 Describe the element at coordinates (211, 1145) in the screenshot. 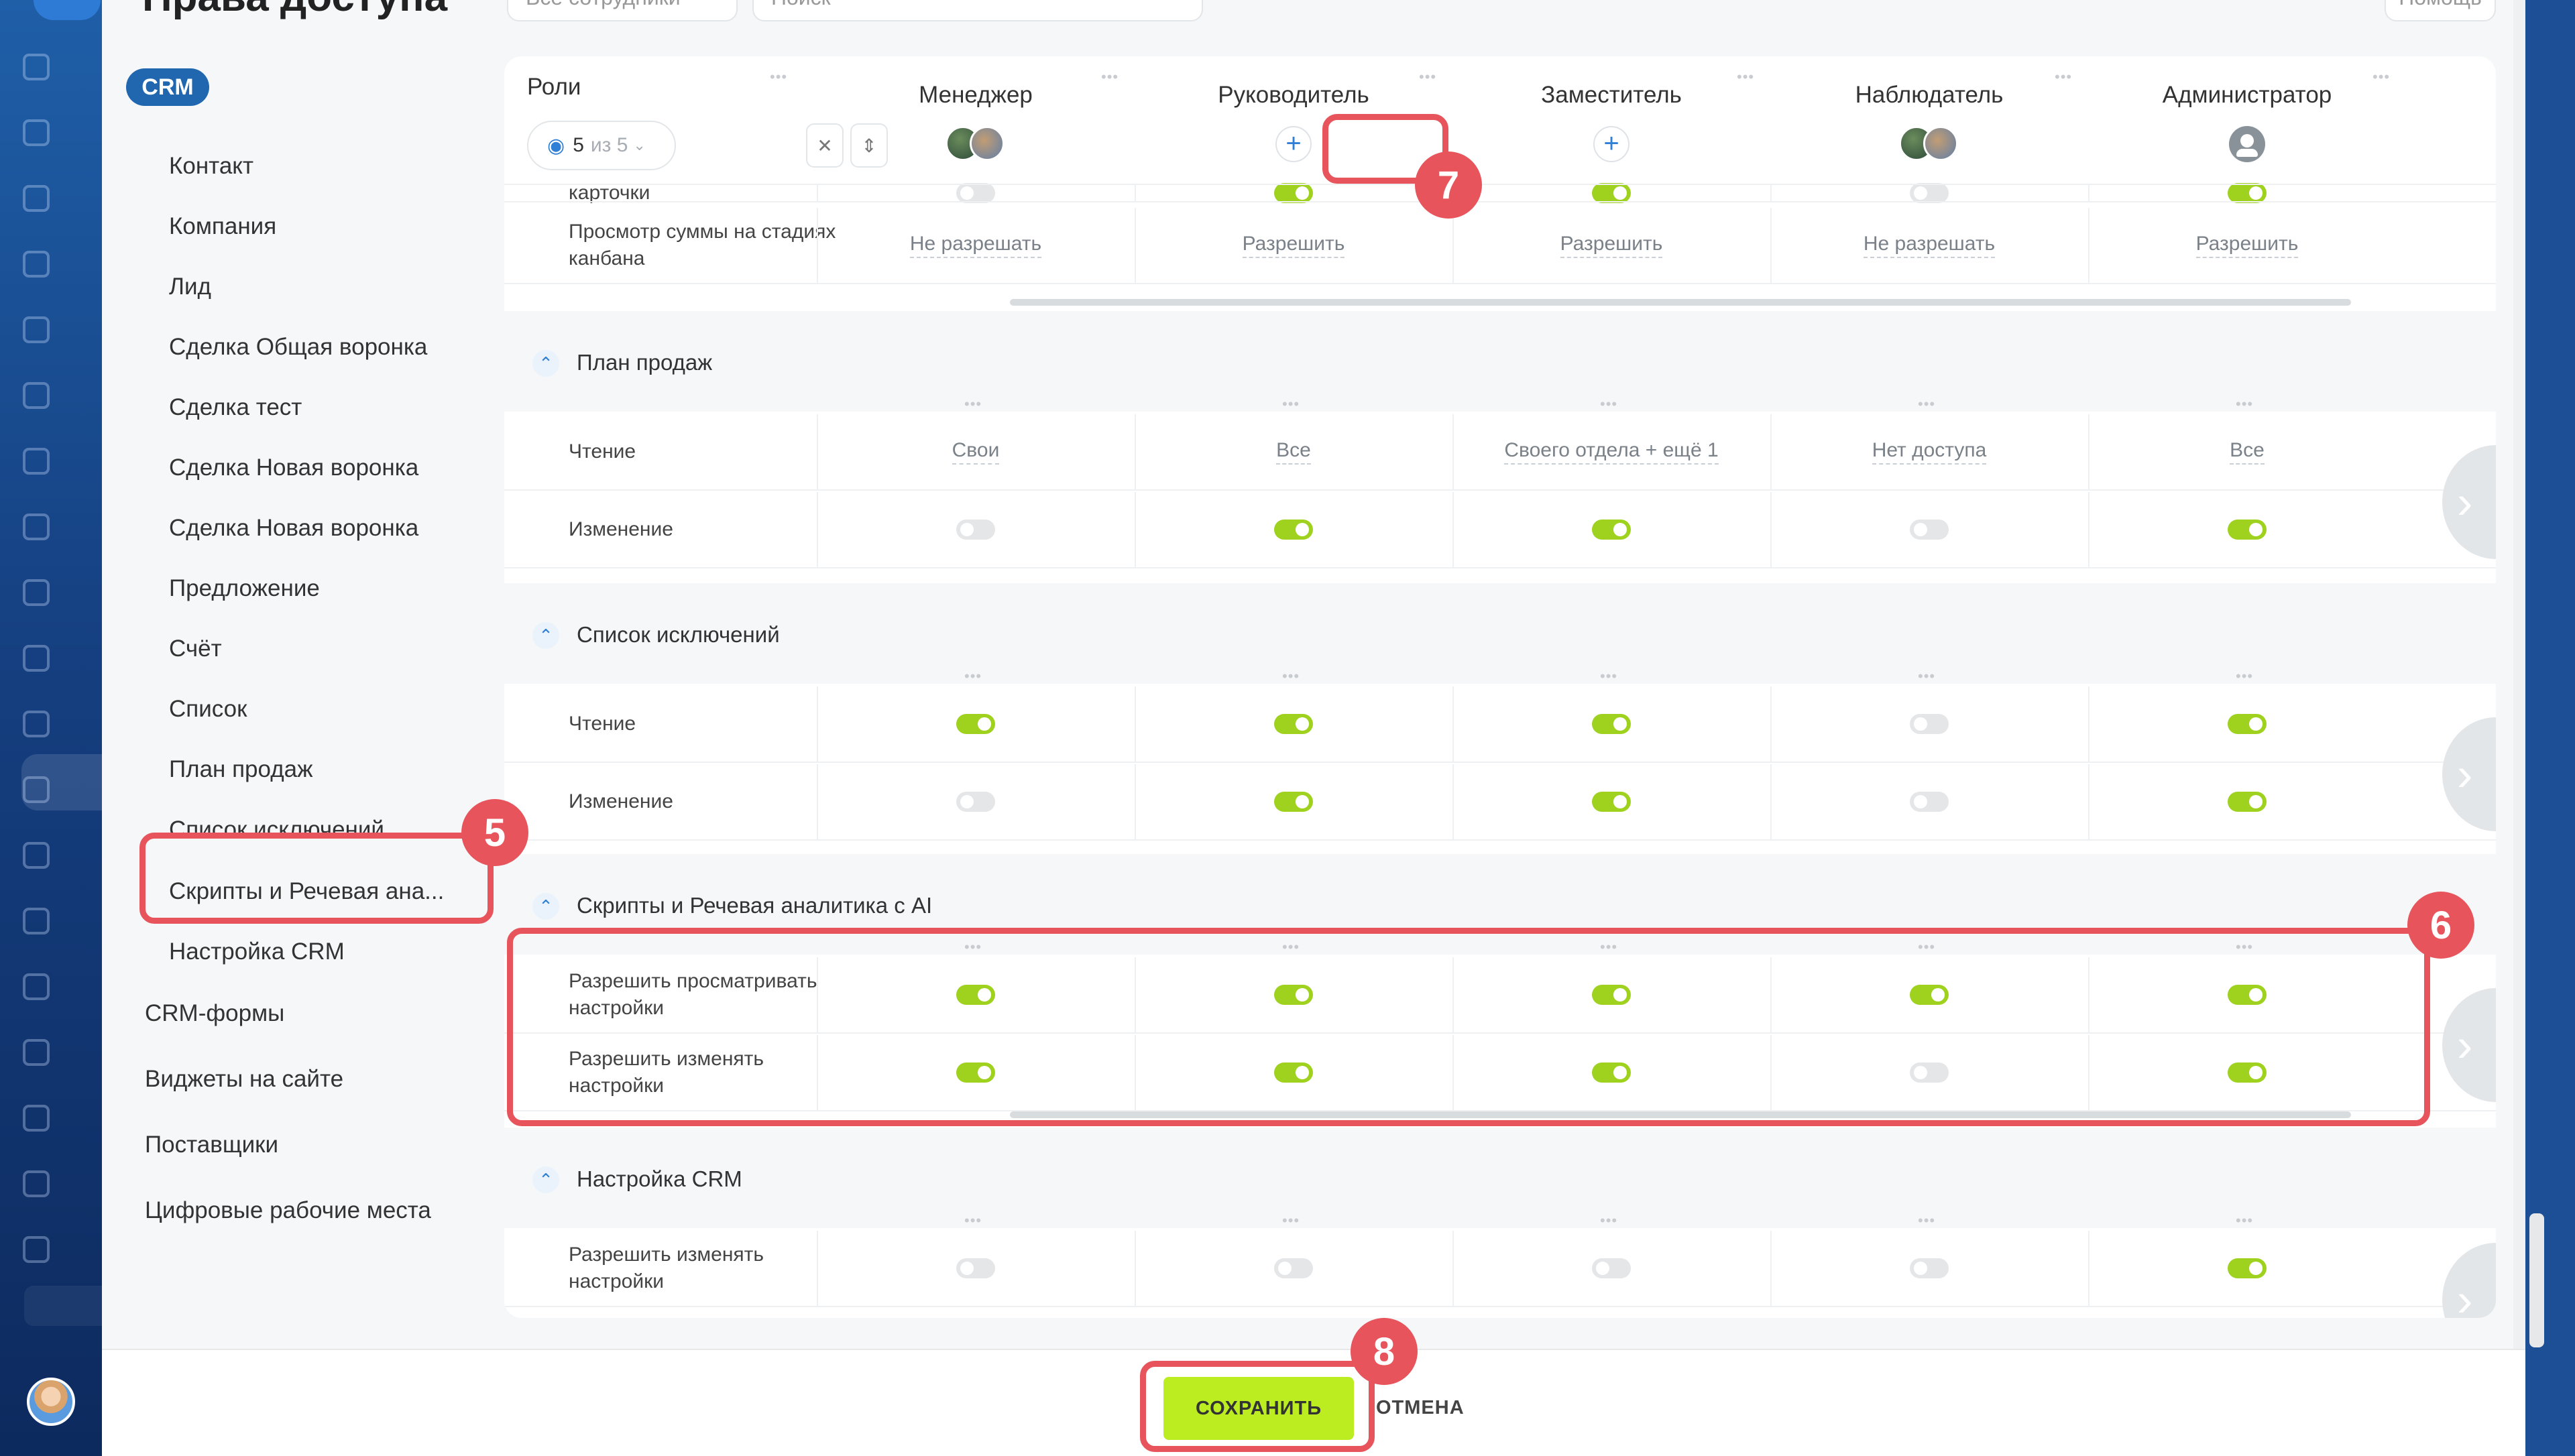

I see `sidebar-item: Поставщики` at that location.